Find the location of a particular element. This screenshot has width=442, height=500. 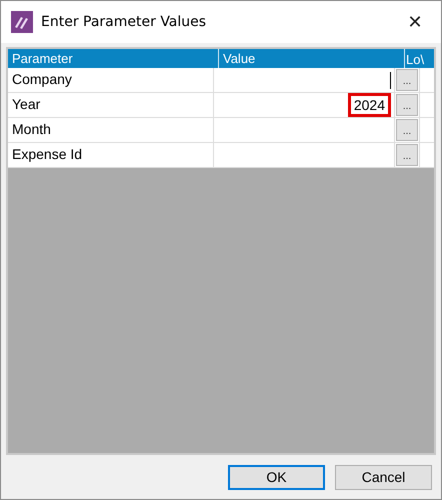

parameter-cell: Expense Id is located at coordinates (111, 155).